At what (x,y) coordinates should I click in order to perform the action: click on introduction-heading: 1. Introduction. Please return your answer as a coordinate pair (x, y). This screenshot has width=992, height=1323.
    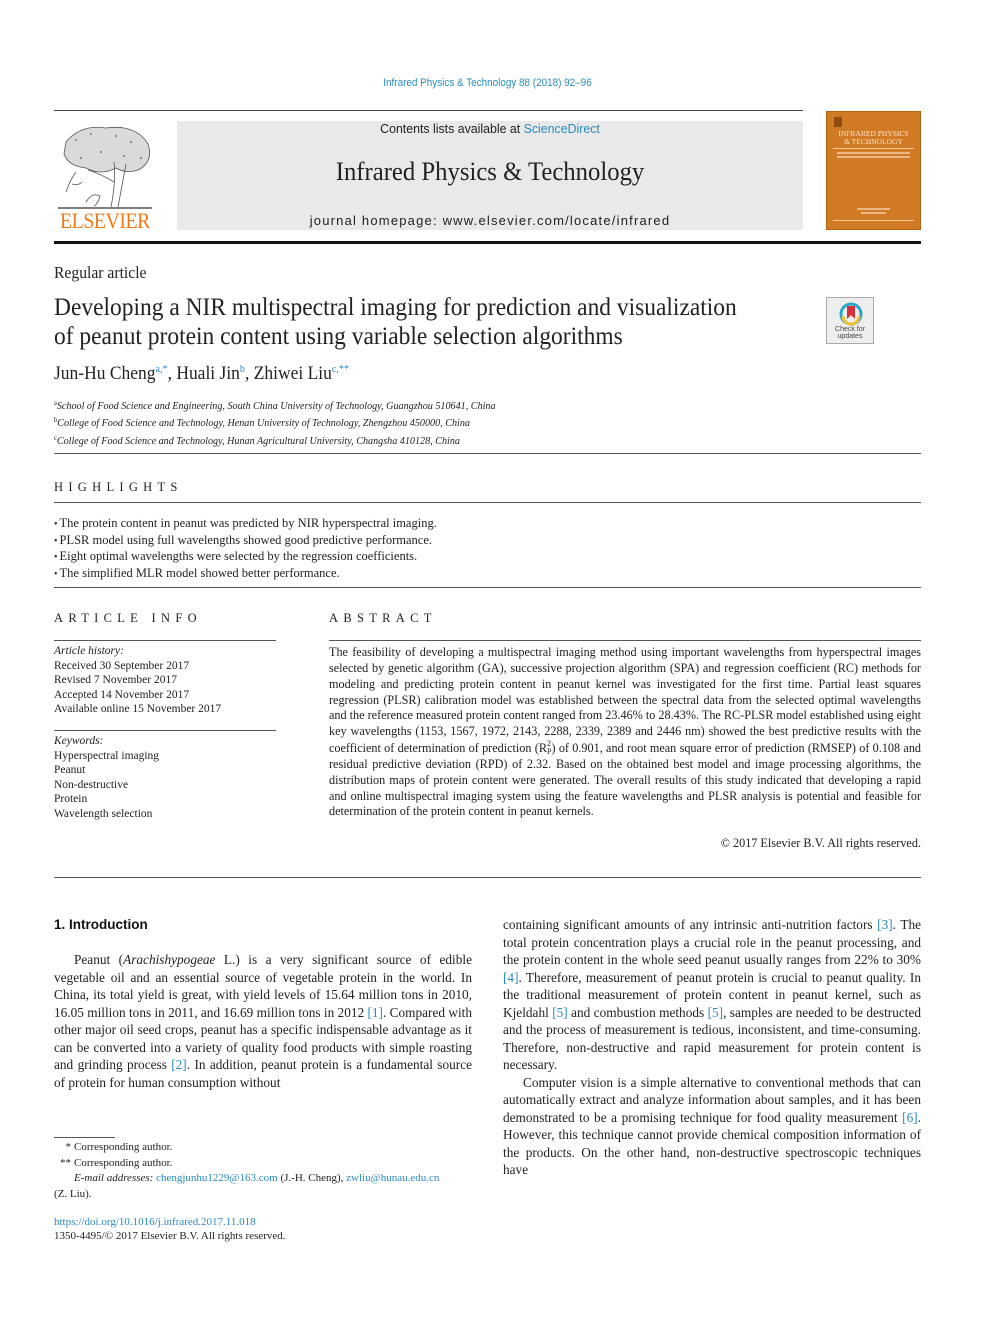
    Looking at the image, I should click on (101, 924).